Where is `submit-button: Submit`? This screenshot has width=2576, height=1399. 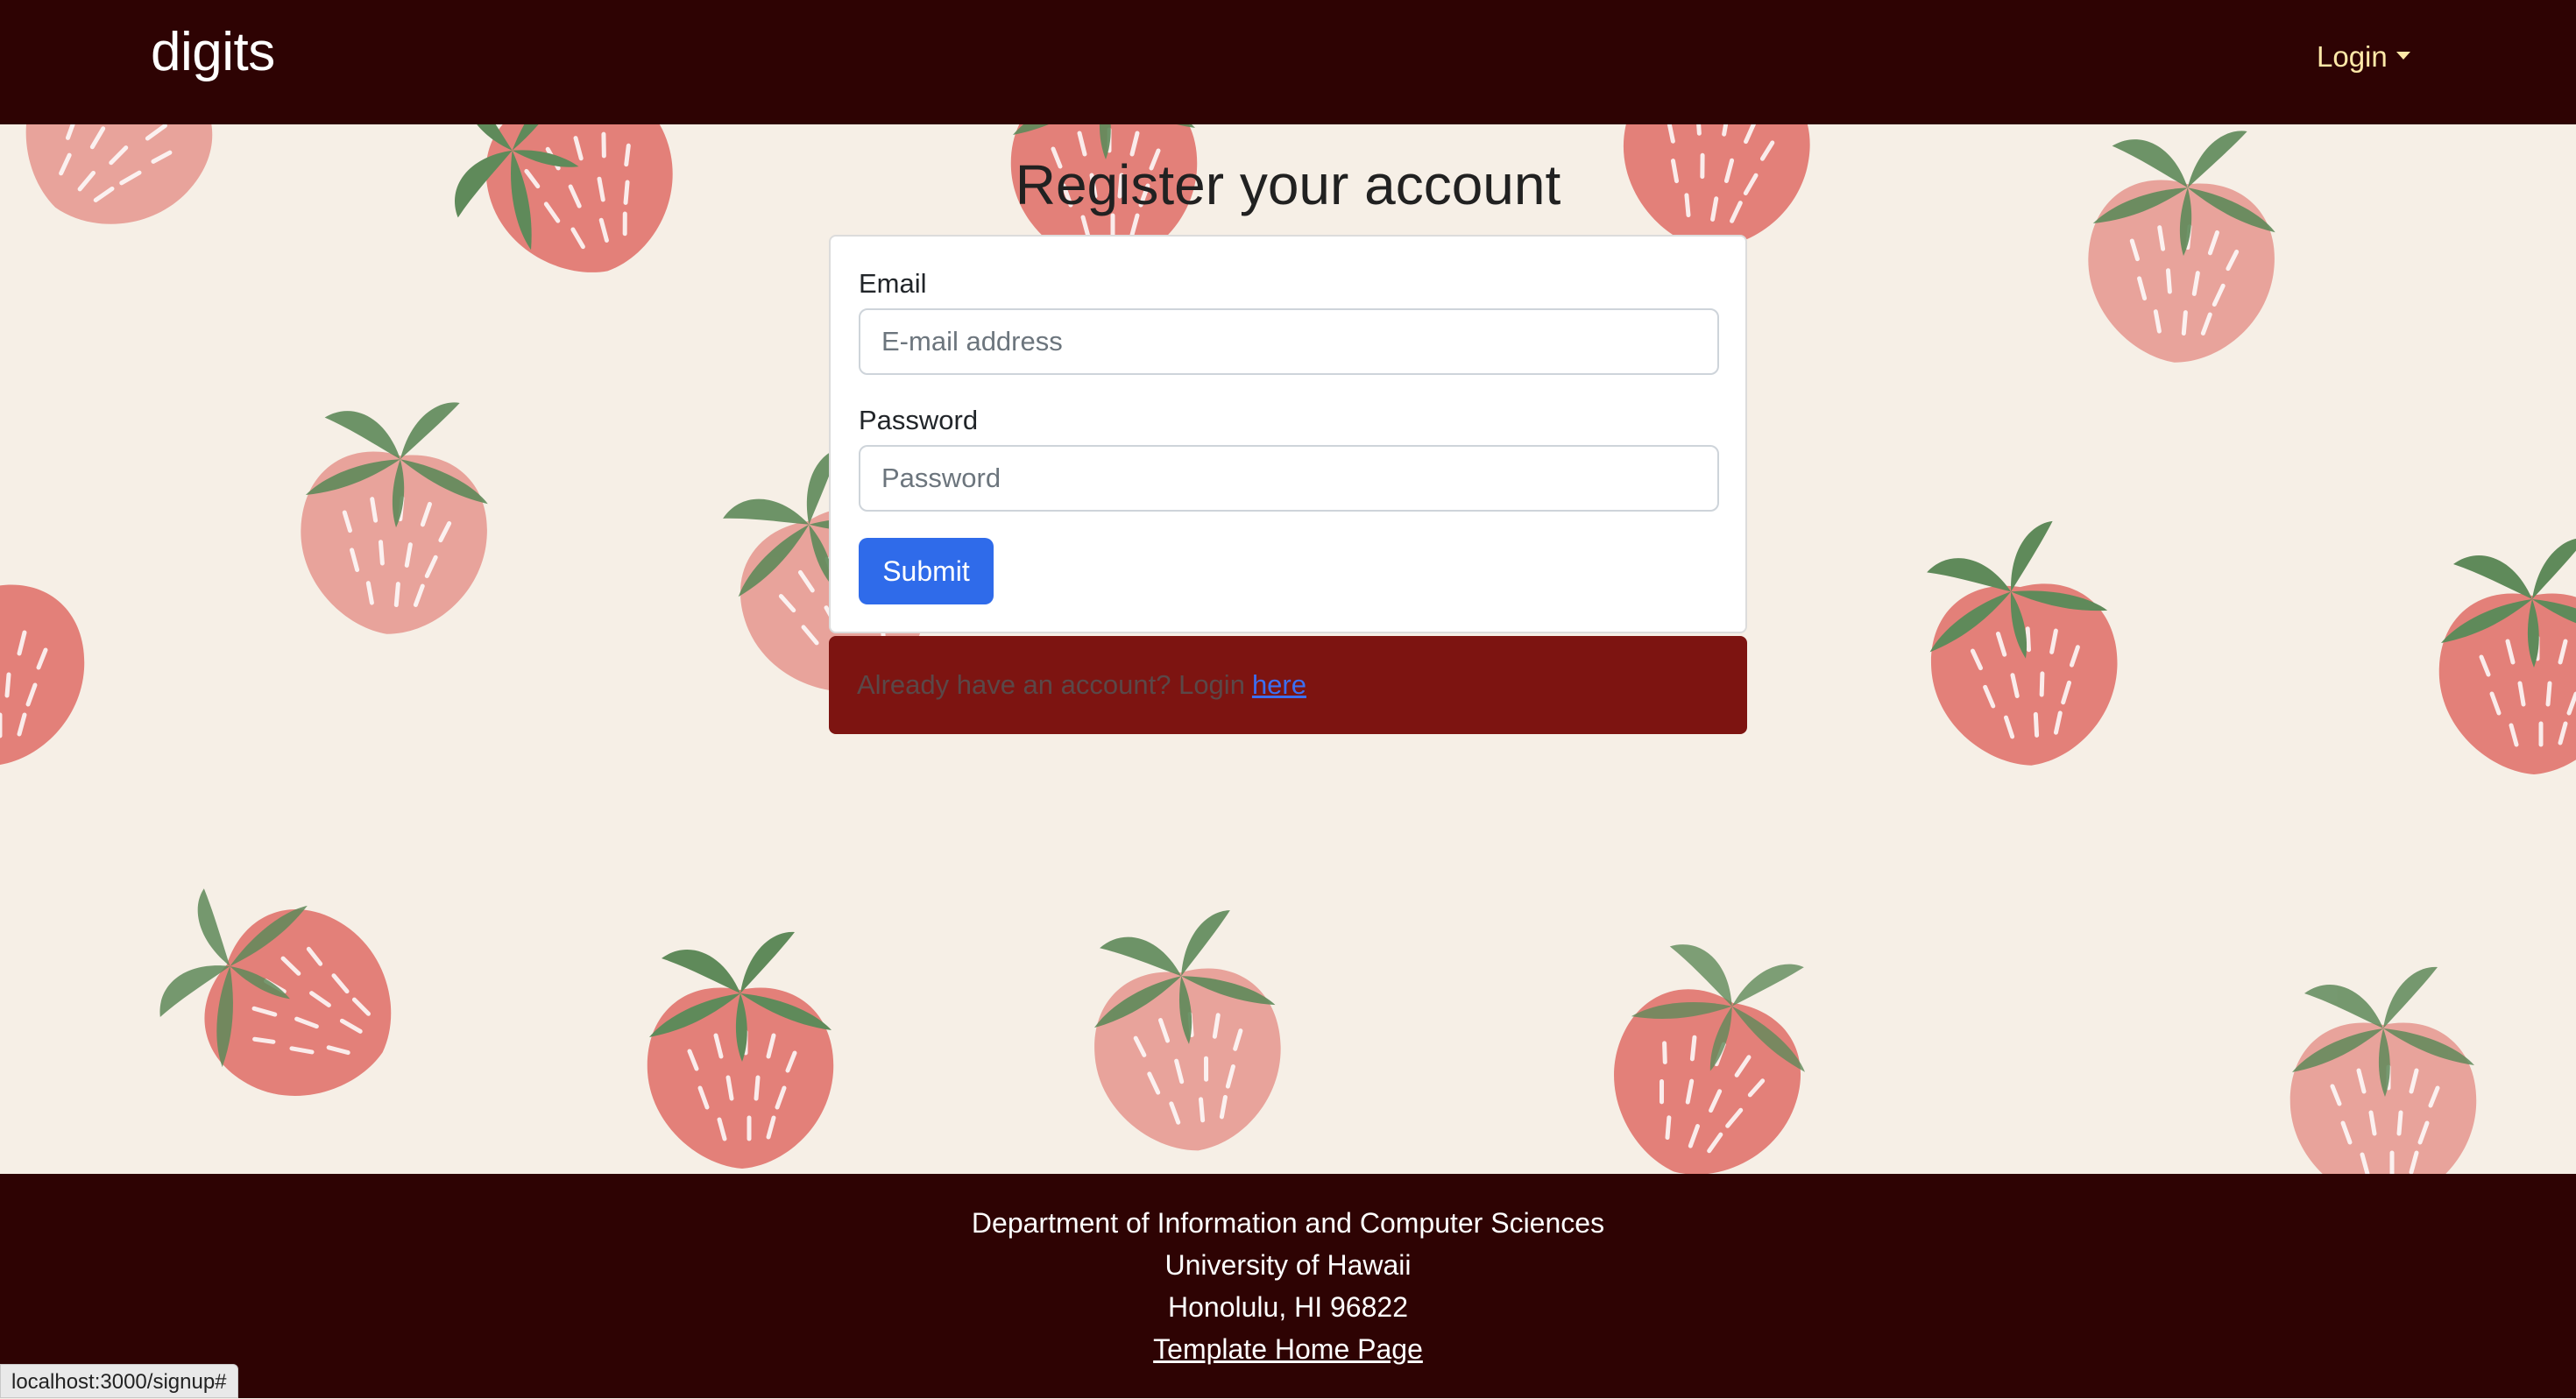 submit-button: Submit is located at coordinates (926, 571).